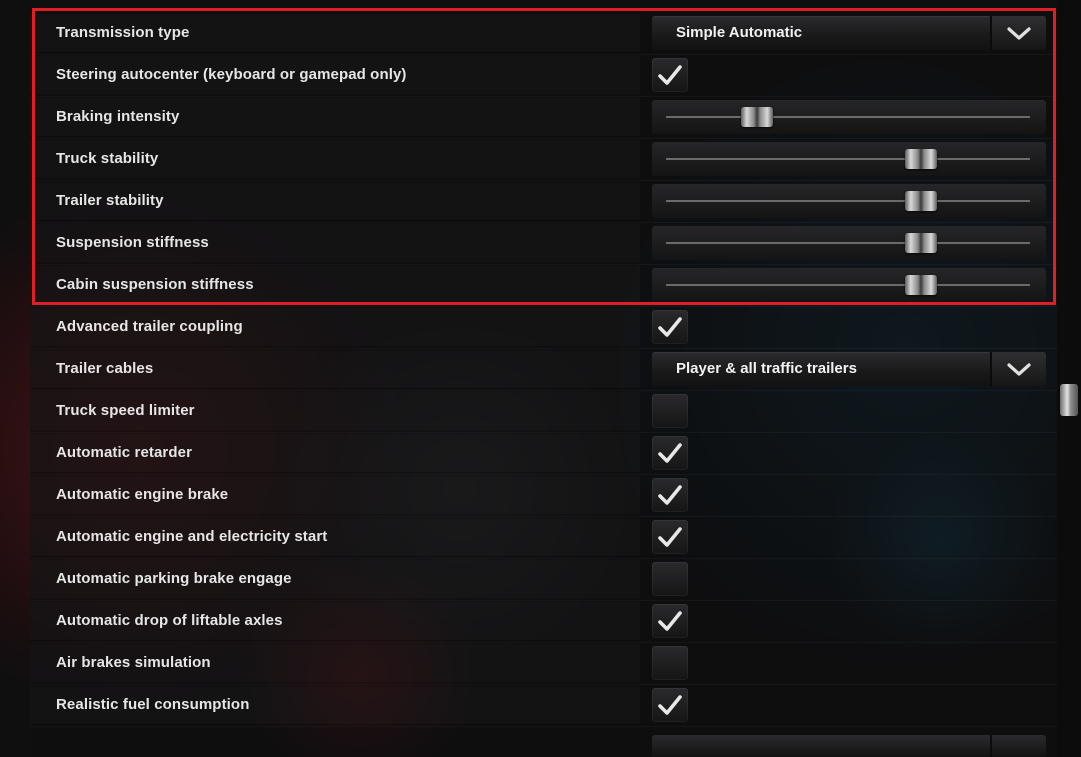 Image resolution: width=1081 pixels, height=757 pixels. What do you see at coordinates (739, 32) in the screenshot?
I see `dropdown-value: Simple Automatic` at bounding box center [739, 32].